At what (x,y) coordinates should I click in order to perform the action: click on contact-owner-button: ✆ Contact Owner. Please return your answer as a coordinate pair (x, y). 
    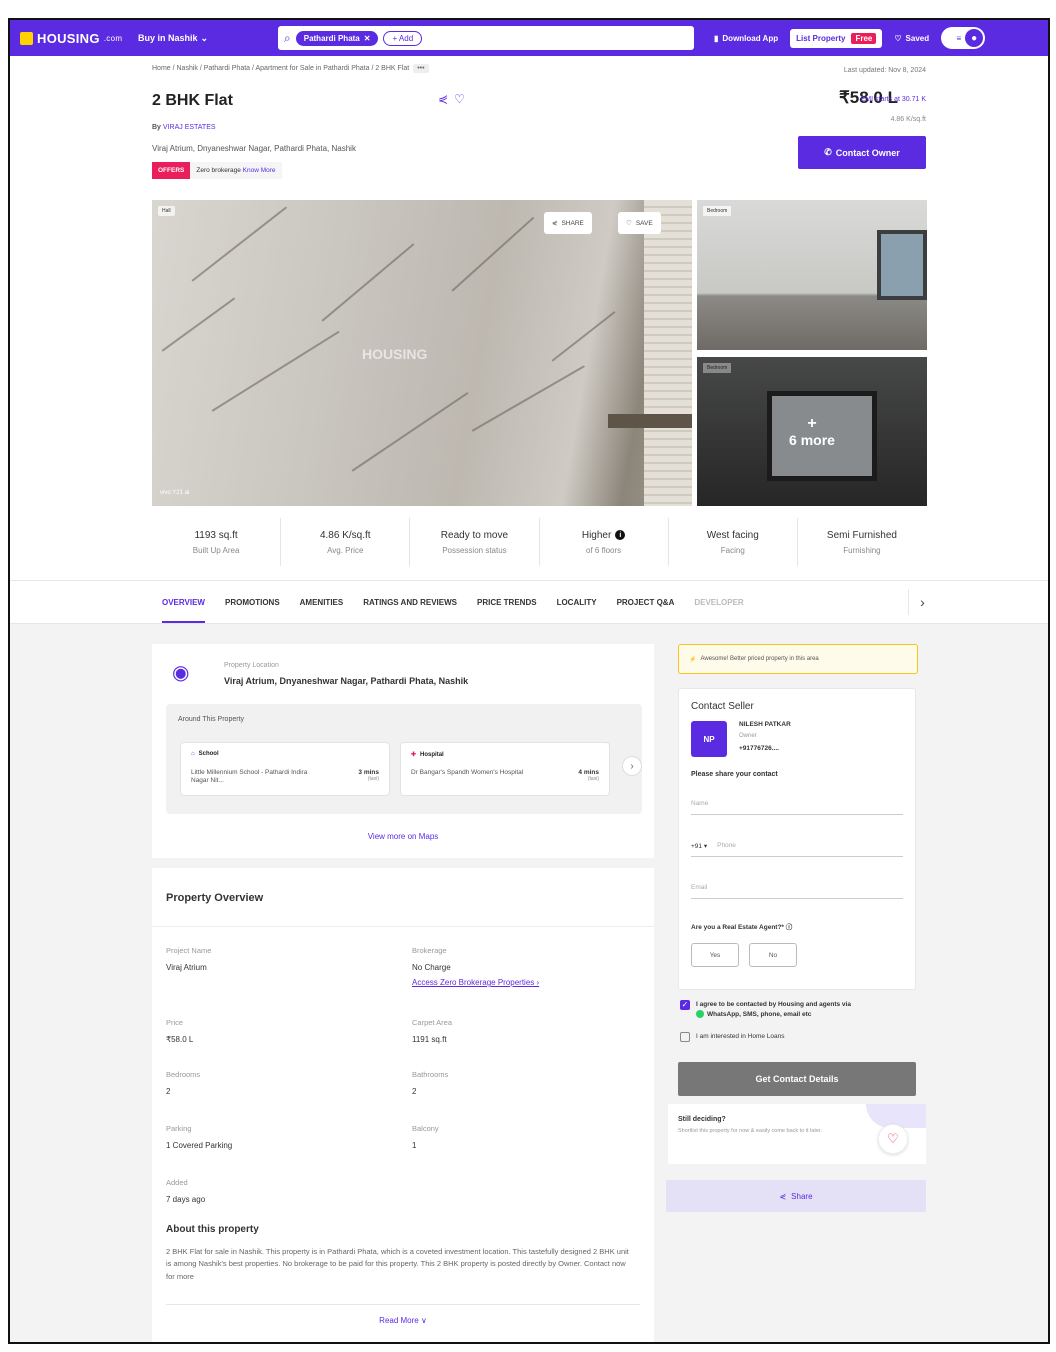
    Looking at the image, I should click on (862, 152).